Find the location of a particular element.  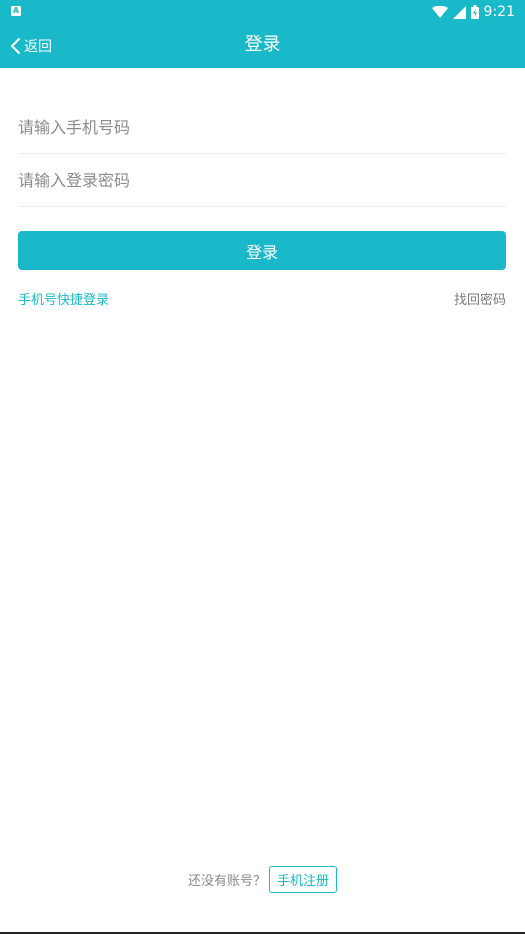

login-button: 登录 is located at coordinates (262, 250).